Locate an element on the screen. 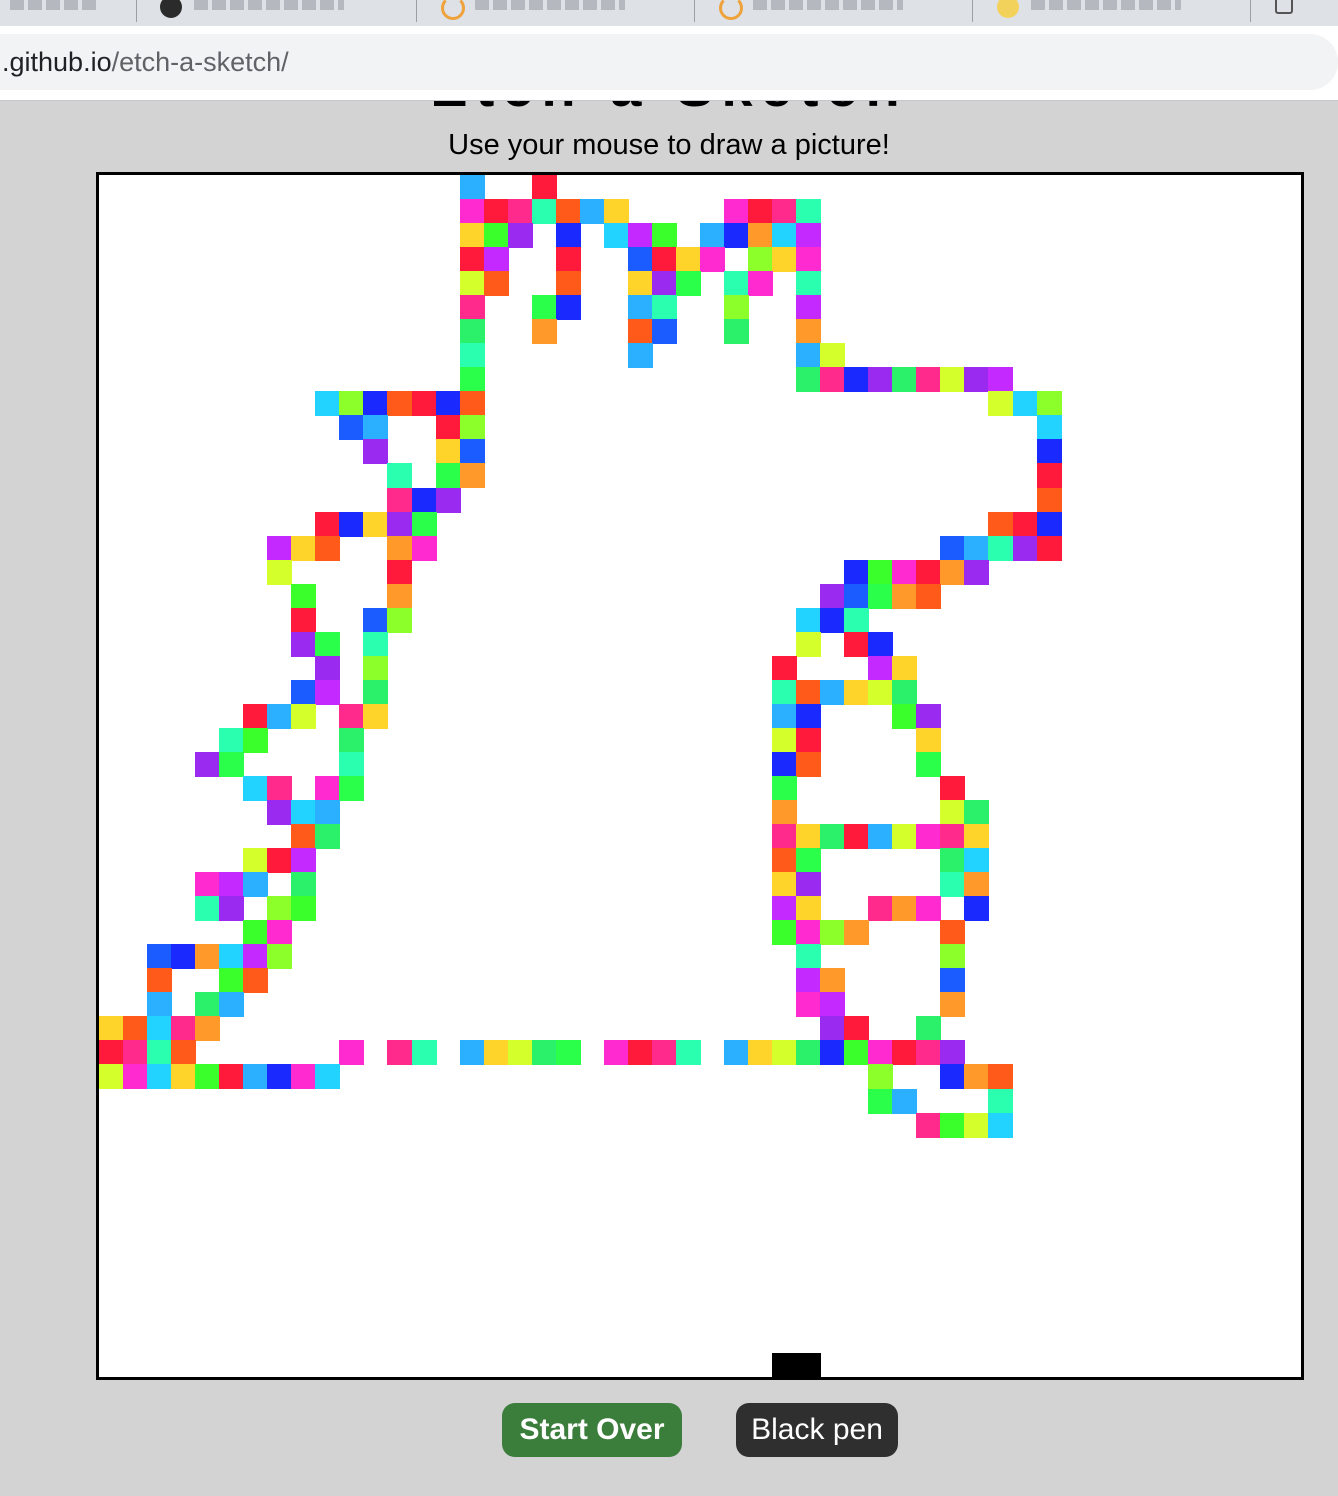 This screenshot has width=1338, height=1496. start-over-button: Start Over is located at coordinates (592, 1430).